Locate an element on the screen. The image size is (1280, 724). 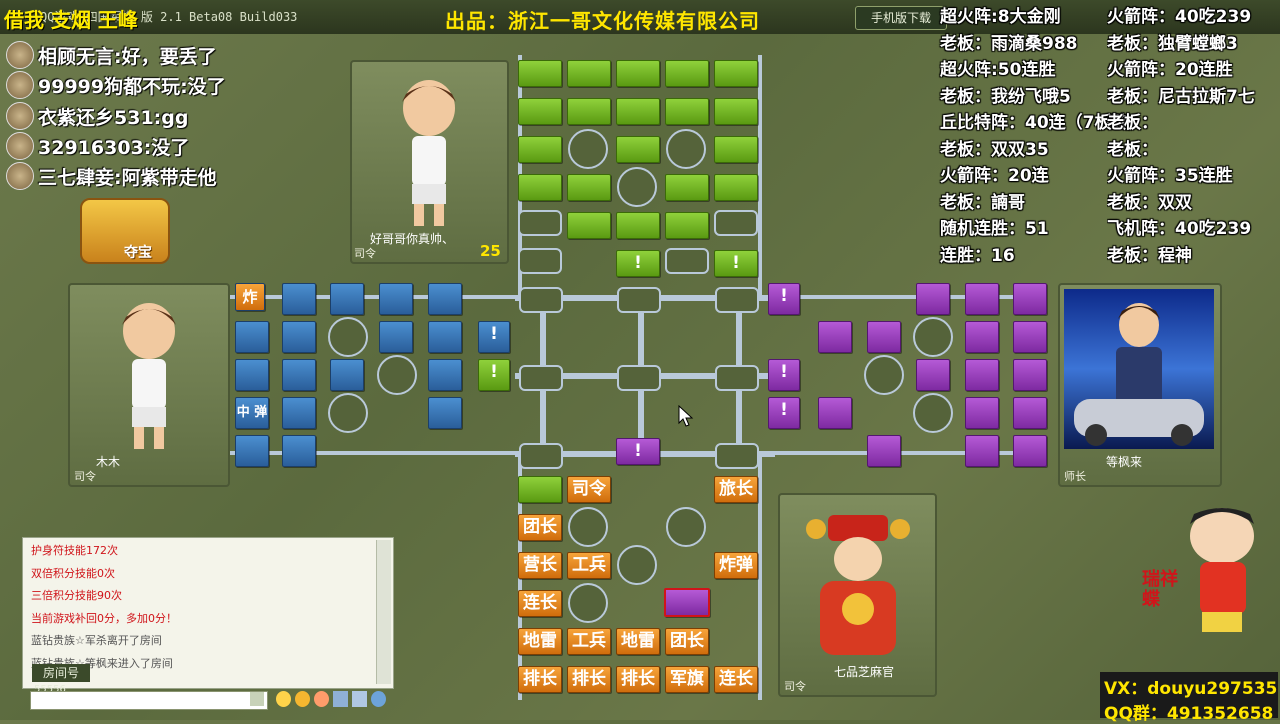
settings-icon is located at coordinates (378, 699).